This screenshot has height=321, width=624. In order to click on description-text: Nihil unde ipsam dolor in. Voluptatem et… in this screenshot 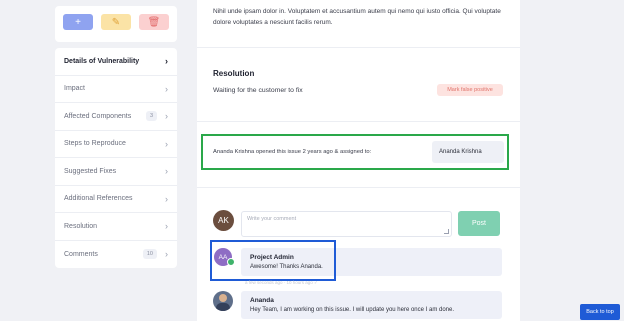, I will do `click(357, 17)`.